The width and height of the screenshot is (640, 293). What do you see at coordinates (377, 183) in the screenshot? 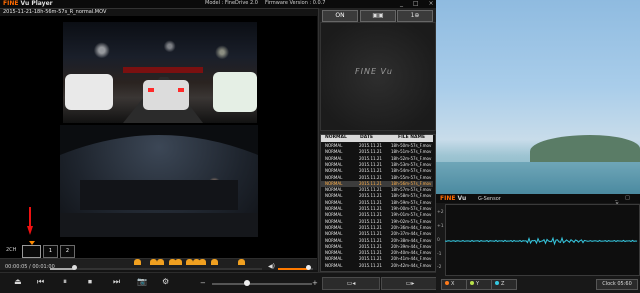
I see `file-row: NORMAL 2015.11.21 18h-56m-57s_F.mov` at bounding box center [377, 183].